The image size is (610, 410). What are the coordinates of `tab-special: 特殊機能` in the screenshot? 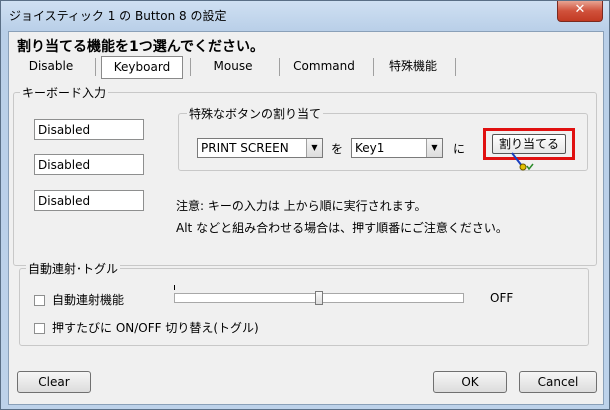 It's located at (413, 66).